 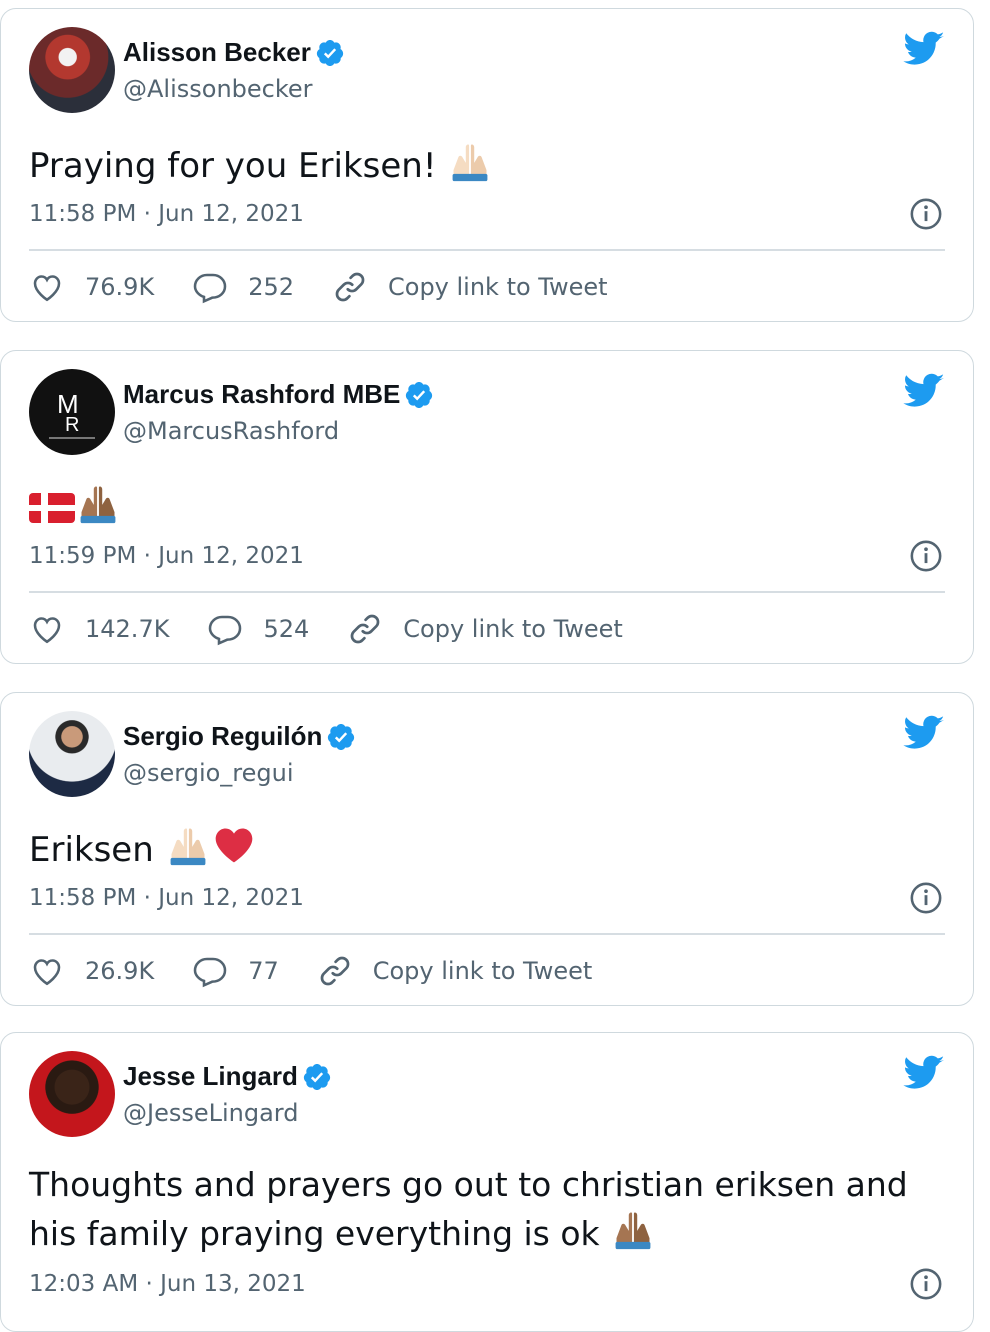 What do you see at coordinates (52, 508) in the screenshot?
I see `denmark-flag-icon` at bounding box center [52, 508].